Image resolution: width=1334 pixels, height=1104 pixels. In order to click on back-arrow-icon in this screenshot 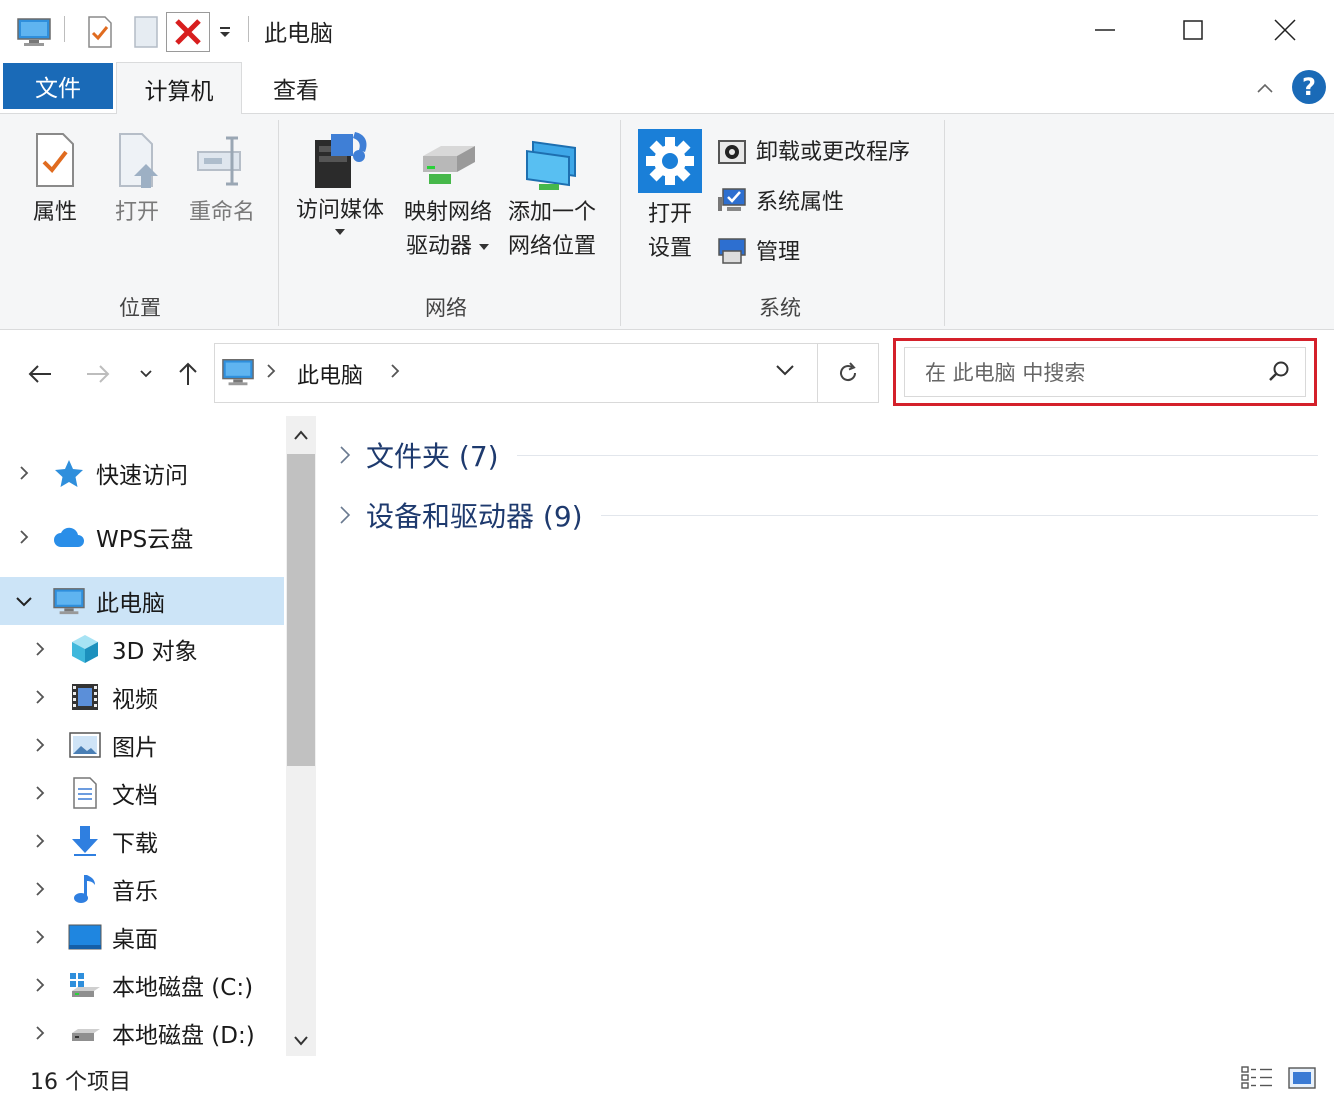, I will do `click(40, 374)`.